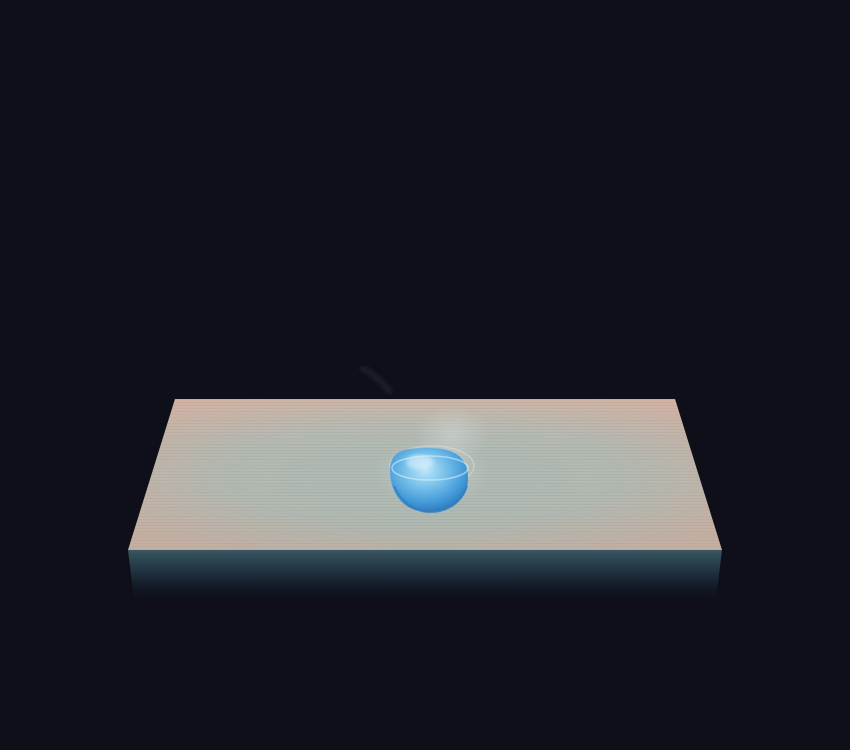 The image size is (850, 750). Describe the element at coordinates (376, 380) in the screenshot. I see `vapor-wisp` at that location.